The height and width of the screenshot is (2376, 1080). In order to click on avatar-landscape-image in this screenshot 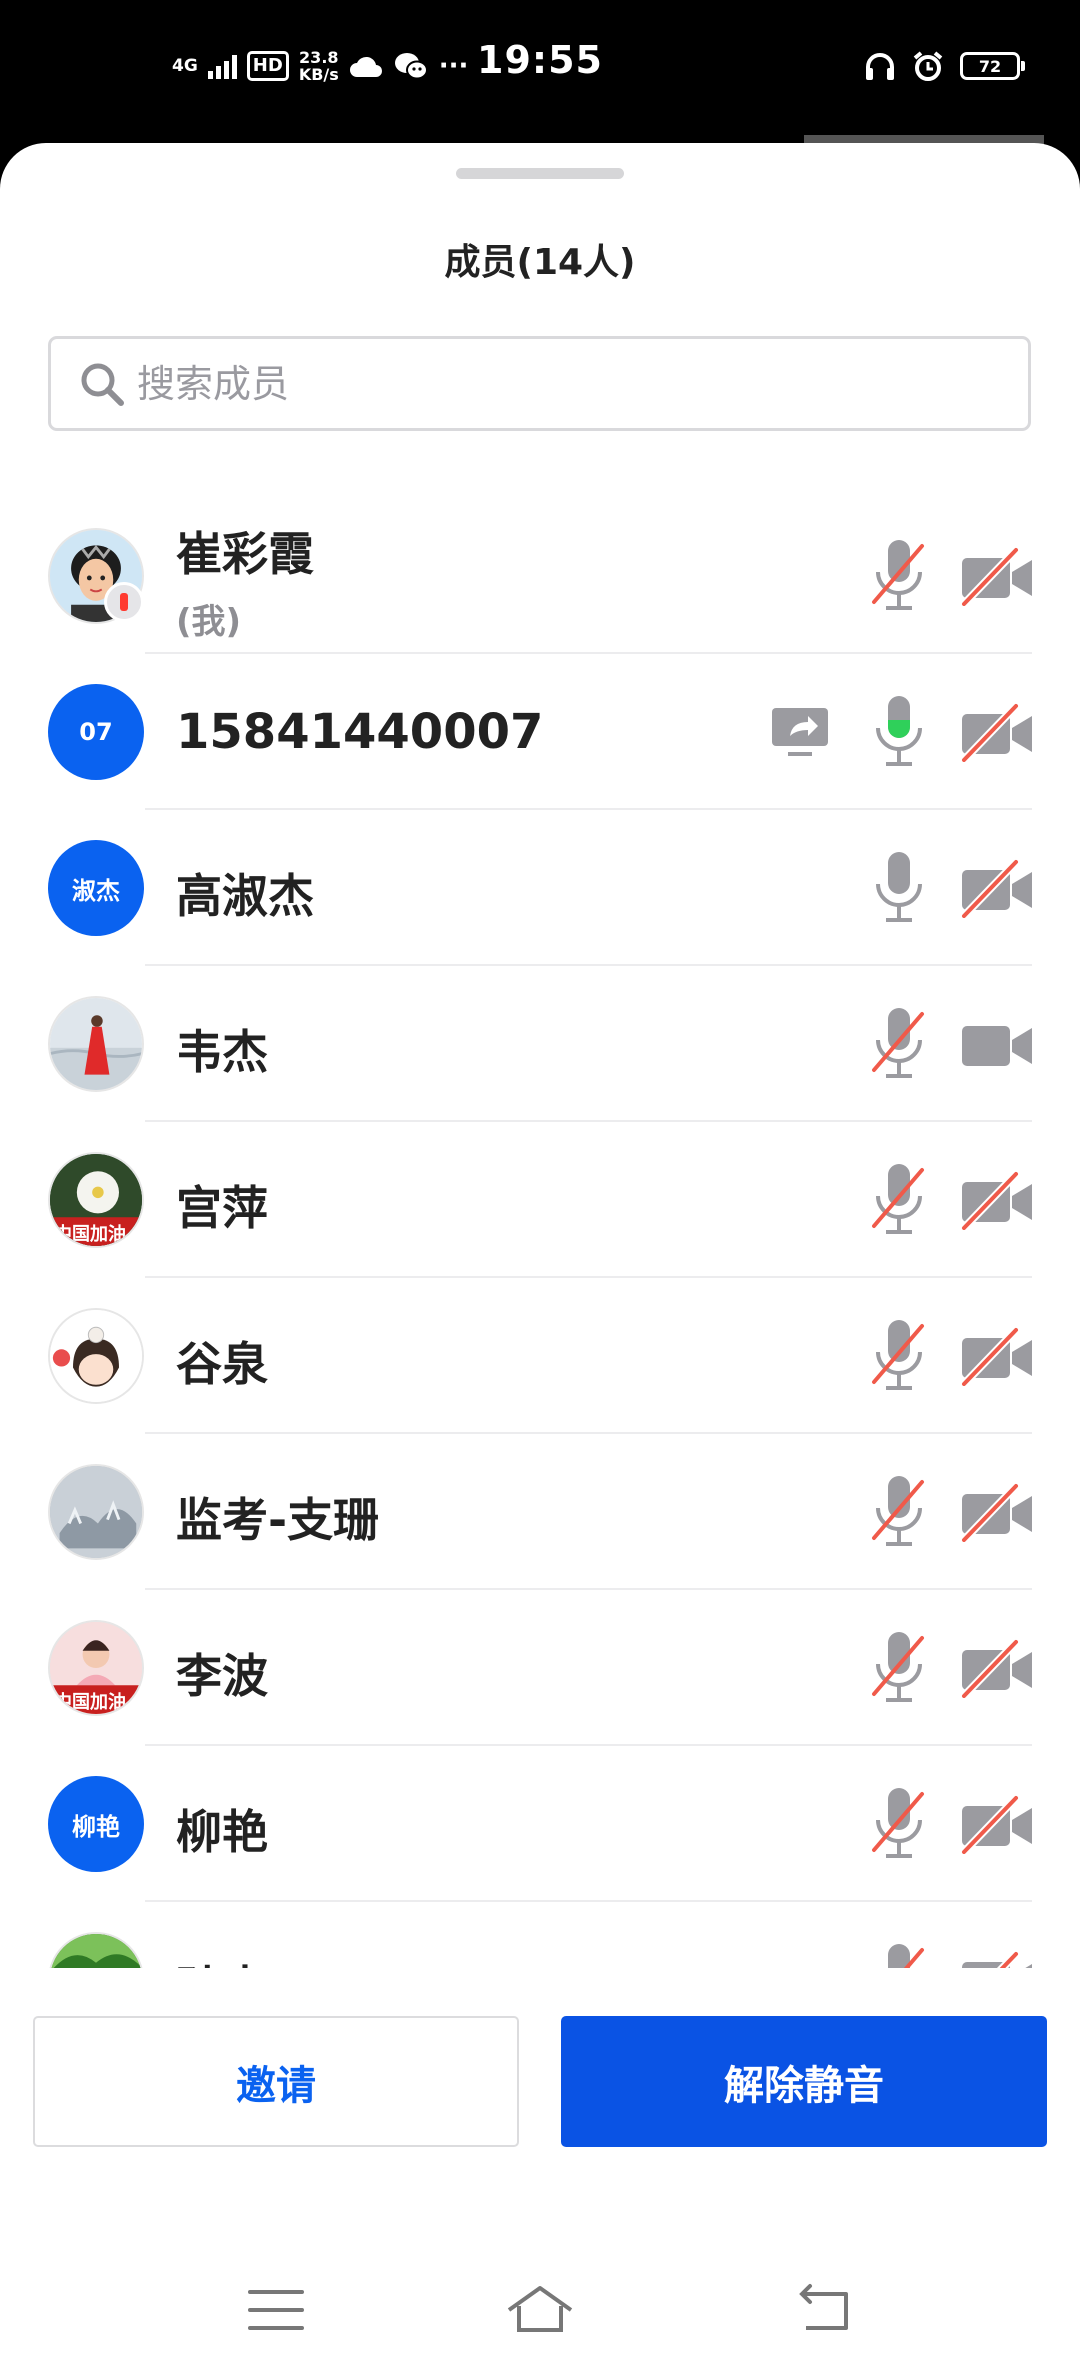, I will do `click(96, 1512)`.